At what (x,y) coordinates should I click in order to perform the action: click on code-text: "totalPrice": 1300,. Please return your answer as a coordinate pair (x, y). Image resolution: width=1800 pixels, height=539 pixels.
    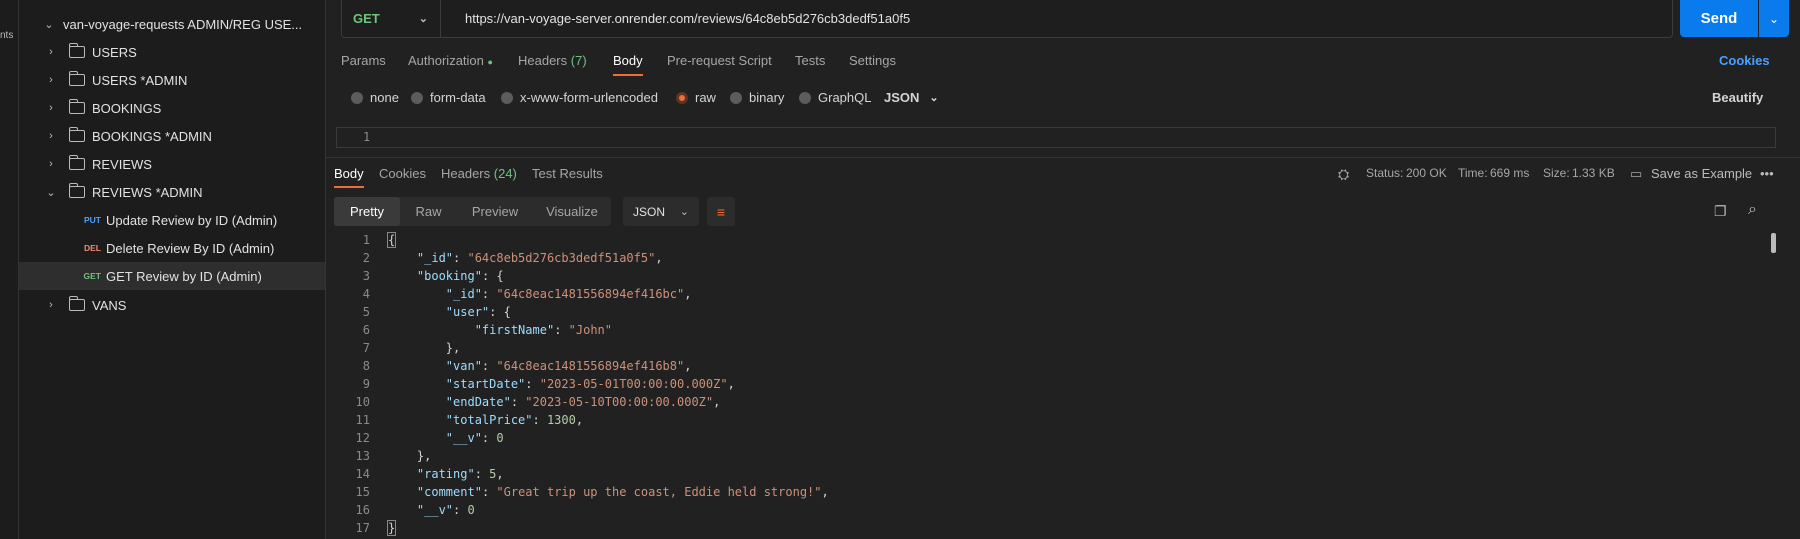
    Looking at the image, I should click on (485, 422).